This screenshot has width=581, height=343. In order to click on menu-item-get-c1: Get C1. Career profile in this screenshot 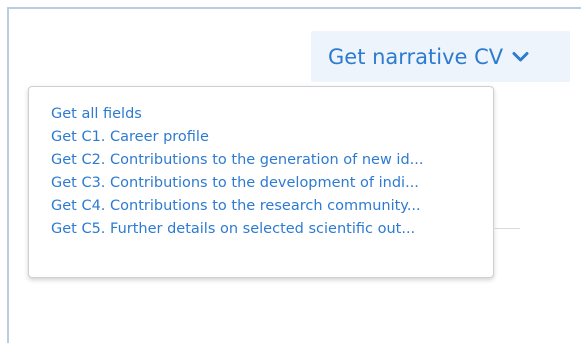, I will do `click(261, 137)`.